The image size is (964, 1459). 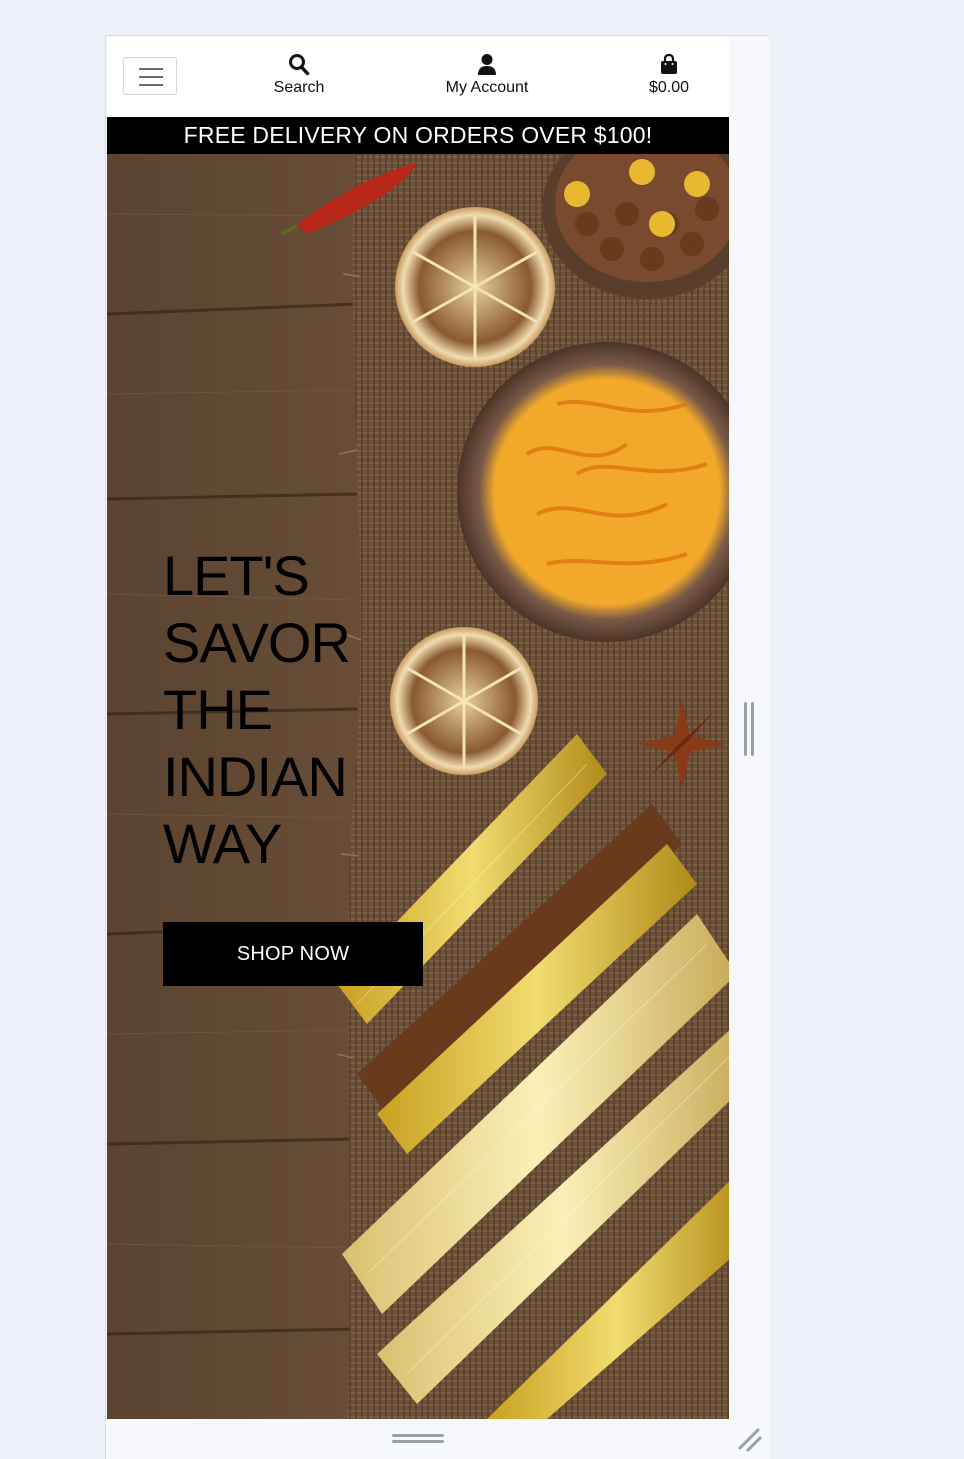 I want to click on search-icon, so click(x=299, y=65).